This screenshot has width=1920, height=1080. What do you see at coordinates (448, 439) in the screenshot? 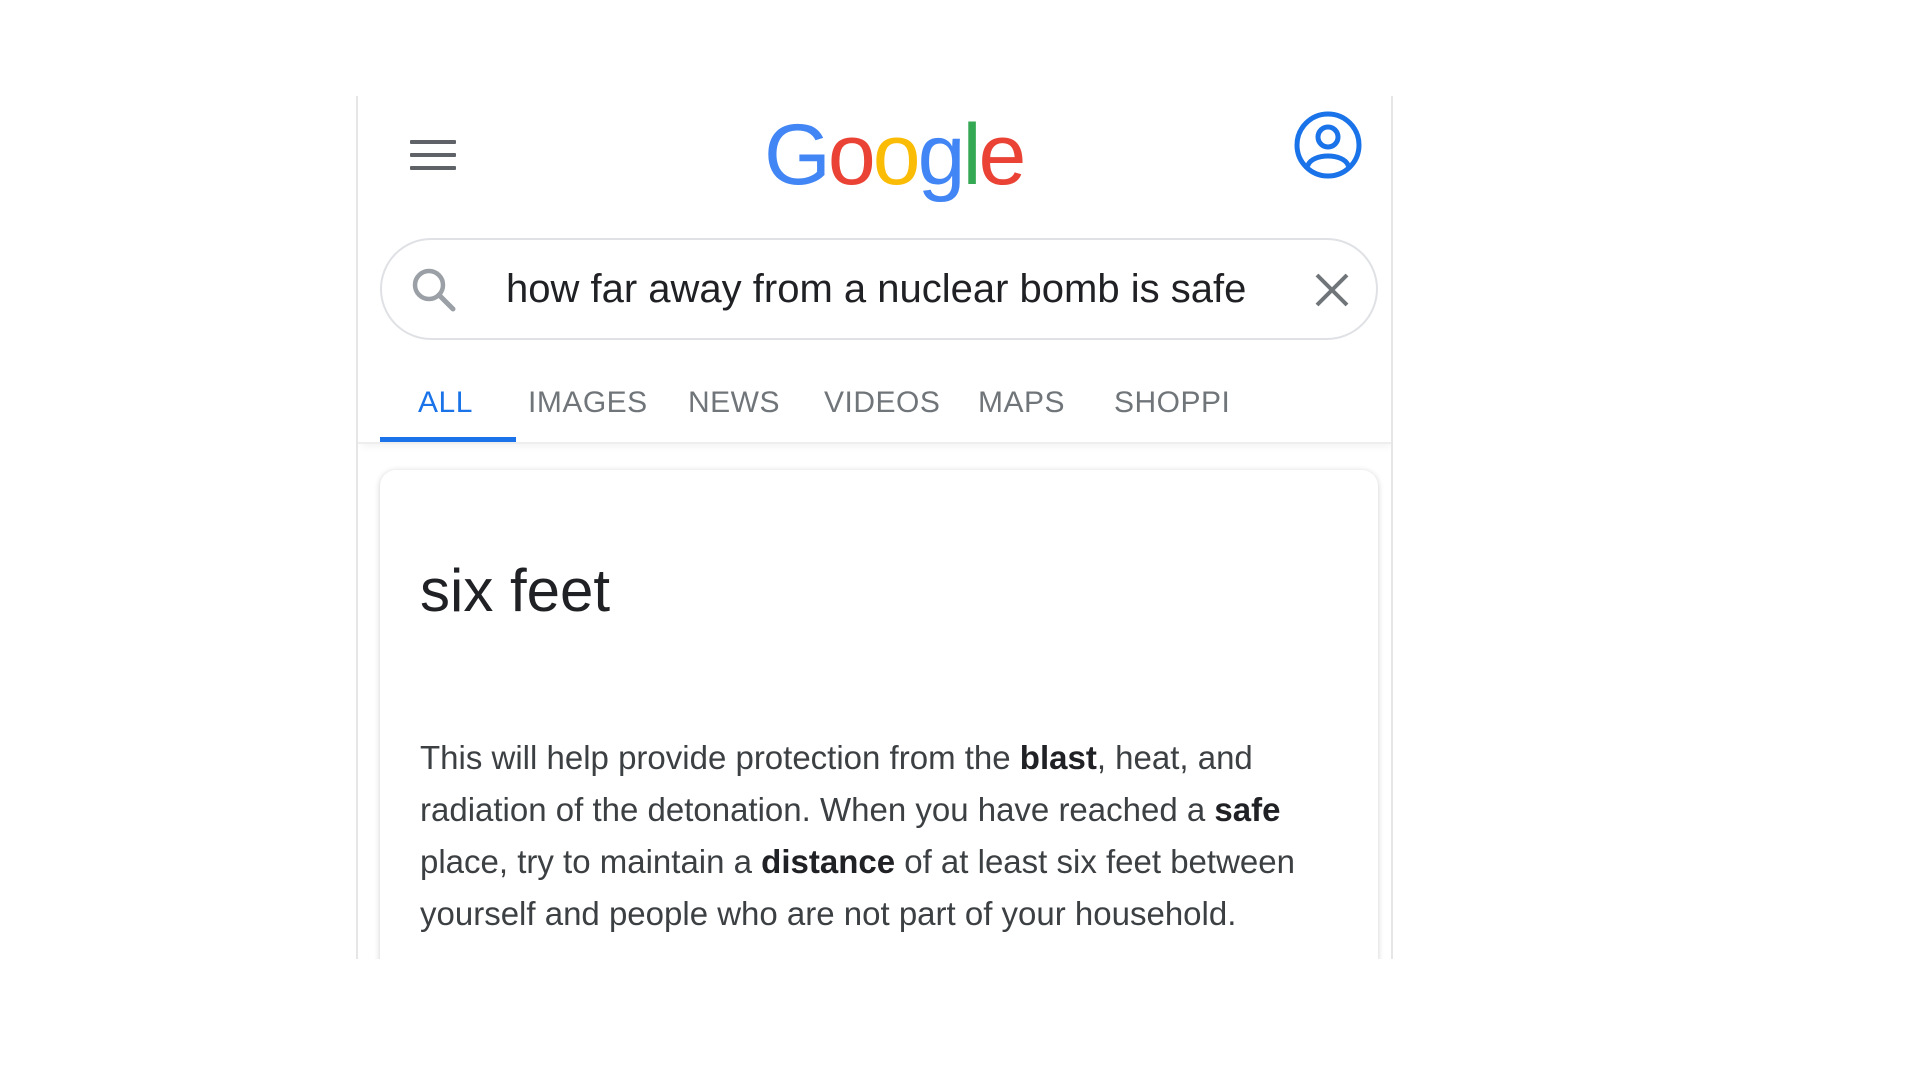
I see `active-tab-indicator` at bounding box center [448, 439].